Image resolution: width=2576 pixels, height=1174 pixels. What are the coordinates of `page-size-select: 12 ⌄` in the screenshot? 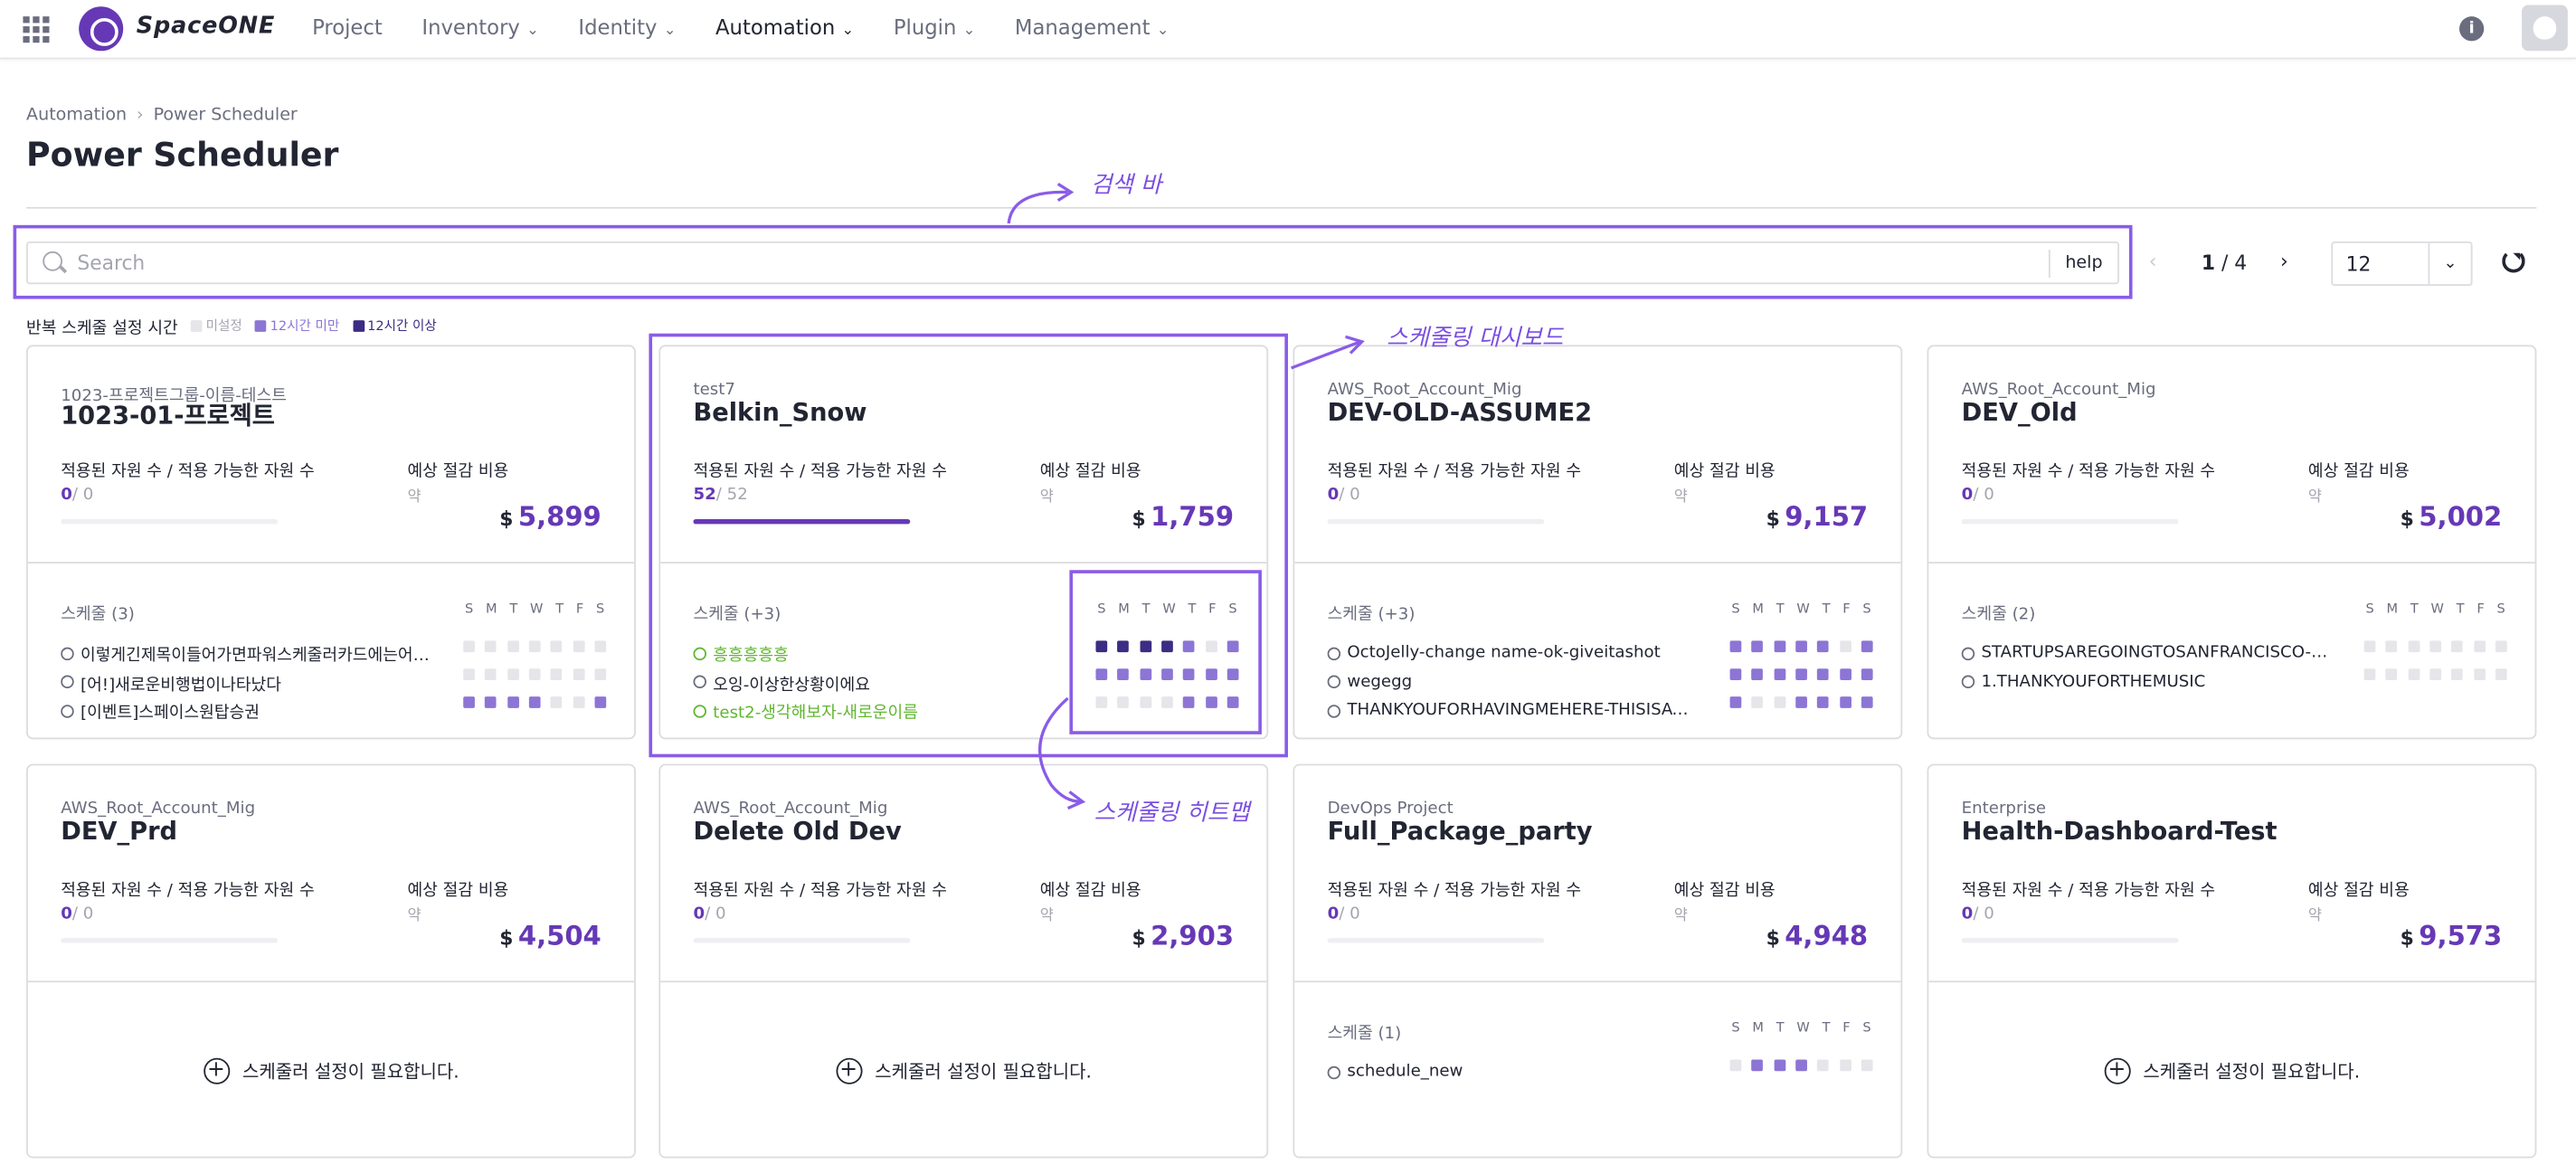 It's located at (2402, 264).